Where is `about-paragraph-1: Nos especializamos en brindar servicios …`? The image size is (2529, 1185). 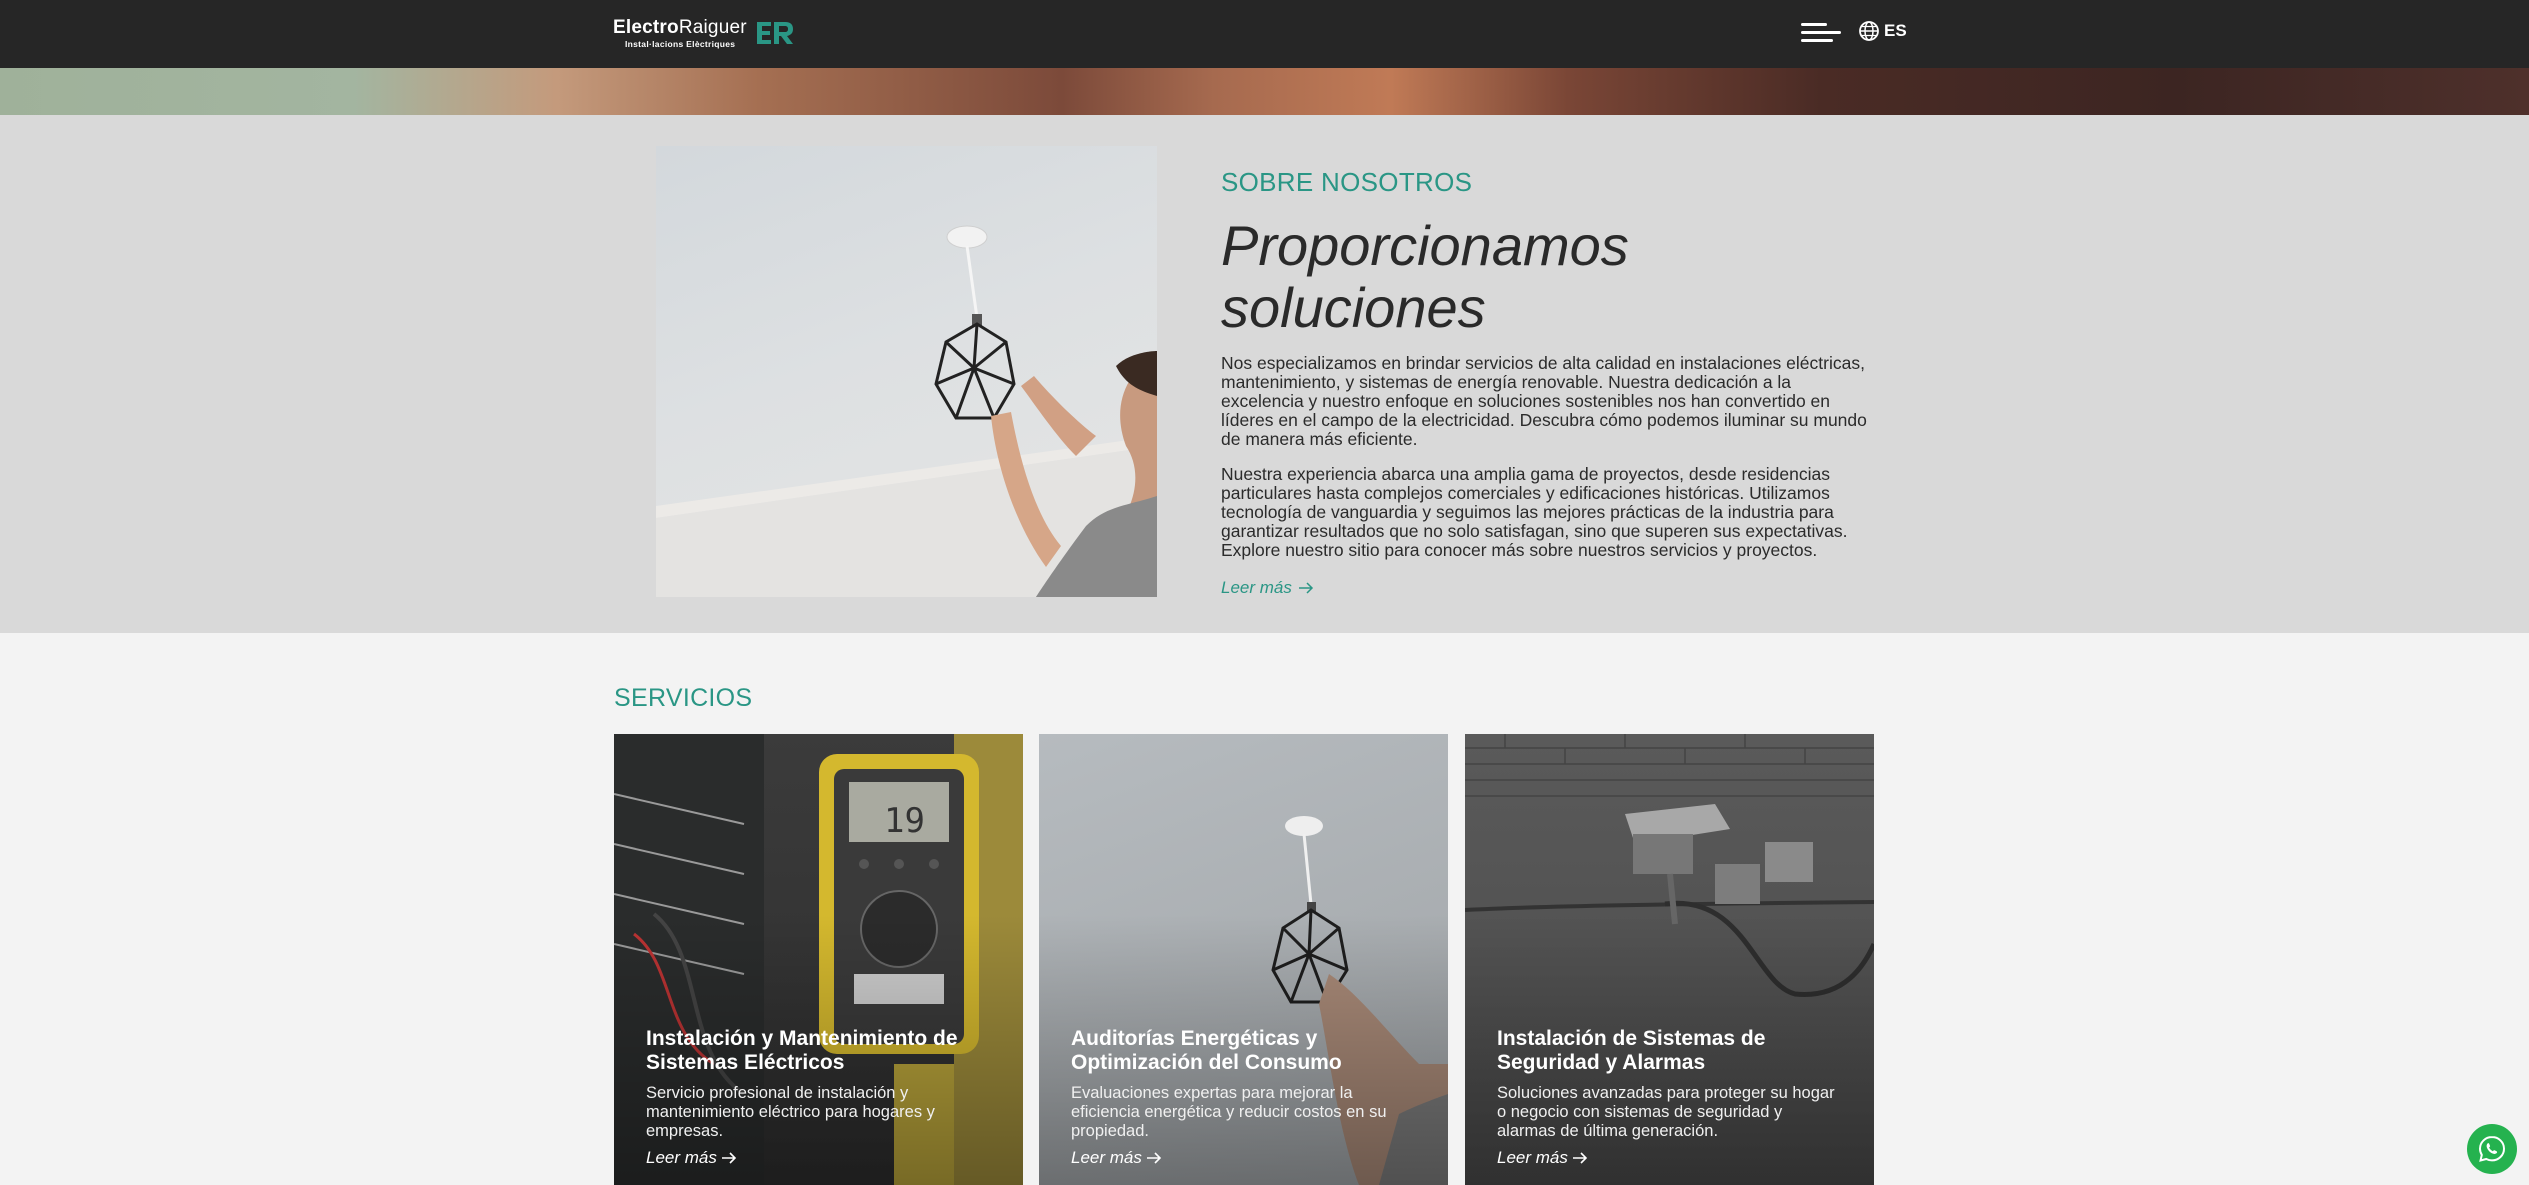 about-paragraph-1: Nos especializamos en brindar servicios … is located at coordinates (1544, 401).